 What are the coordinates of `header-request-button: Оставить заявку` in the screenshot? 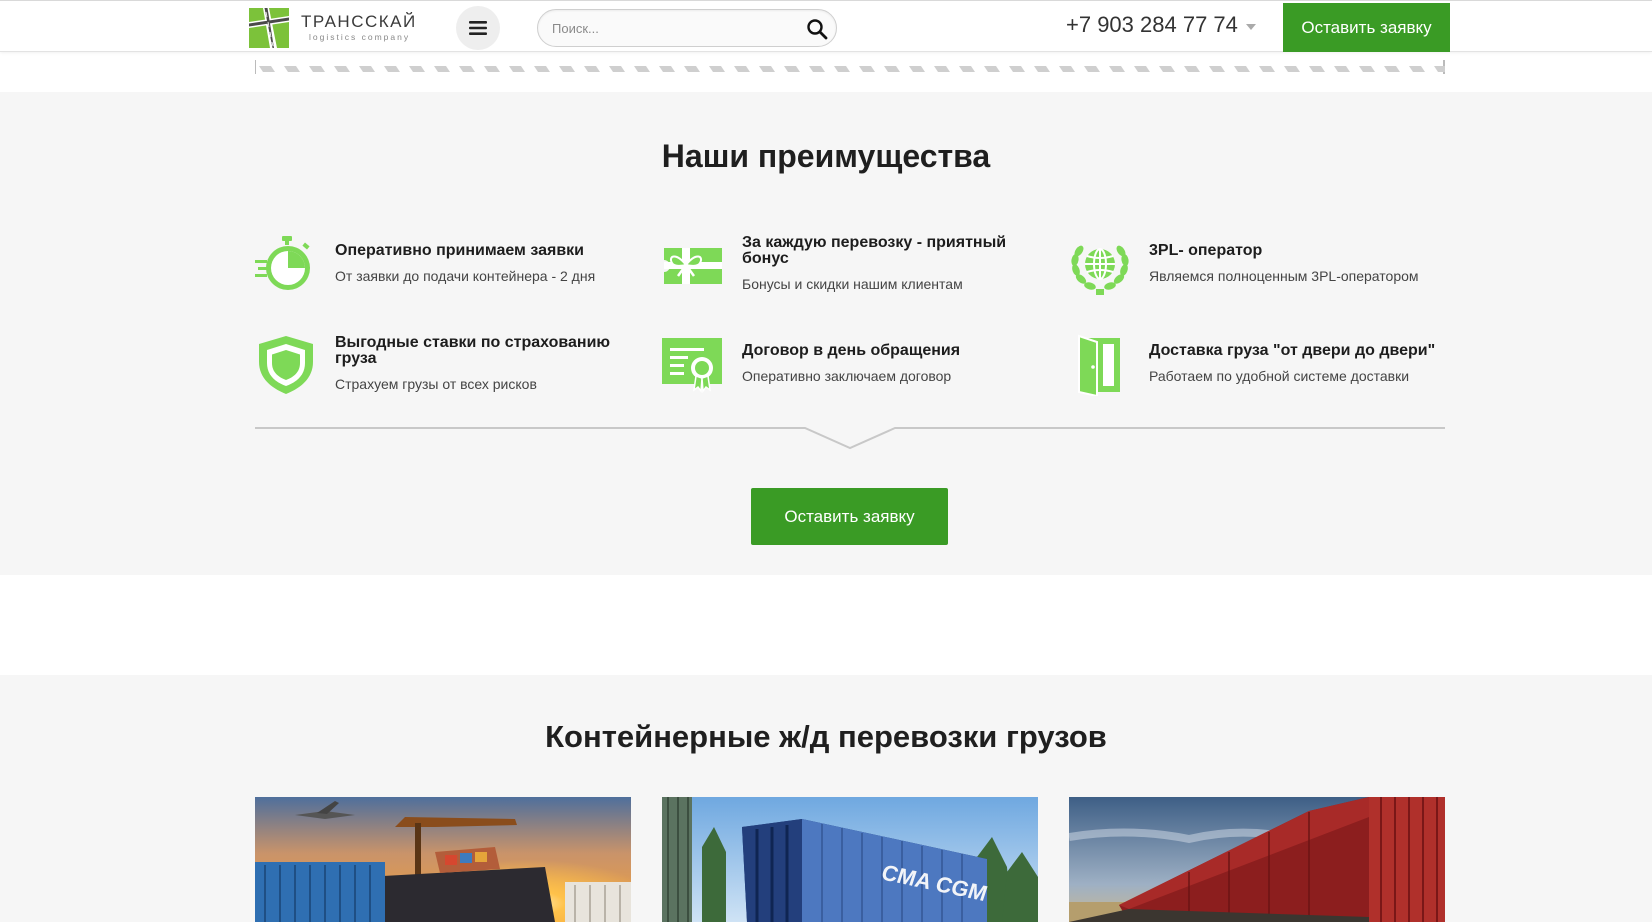 It's located at (1366, 27).